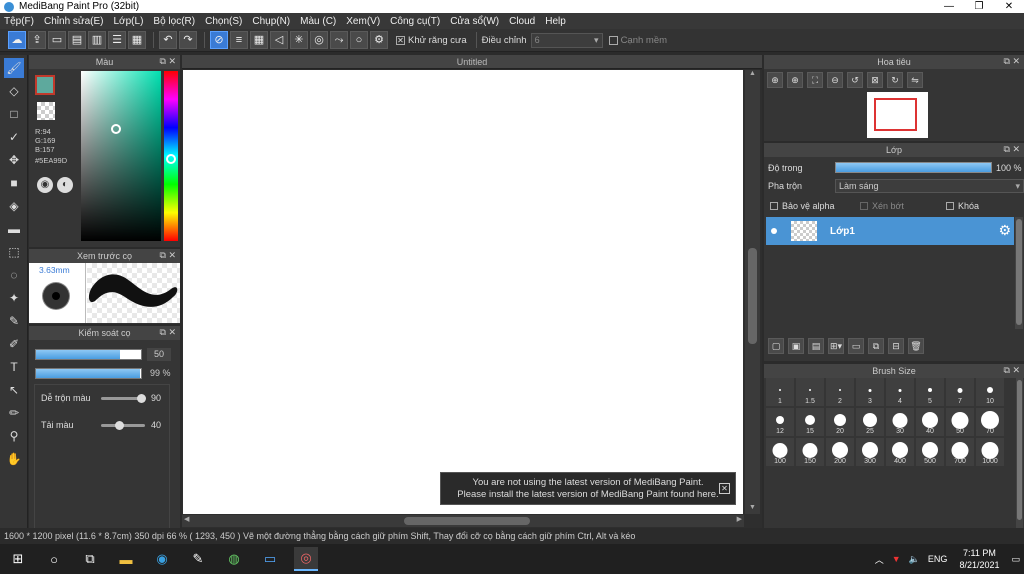  I want to click on color-amount-knob, so click(119, 425).